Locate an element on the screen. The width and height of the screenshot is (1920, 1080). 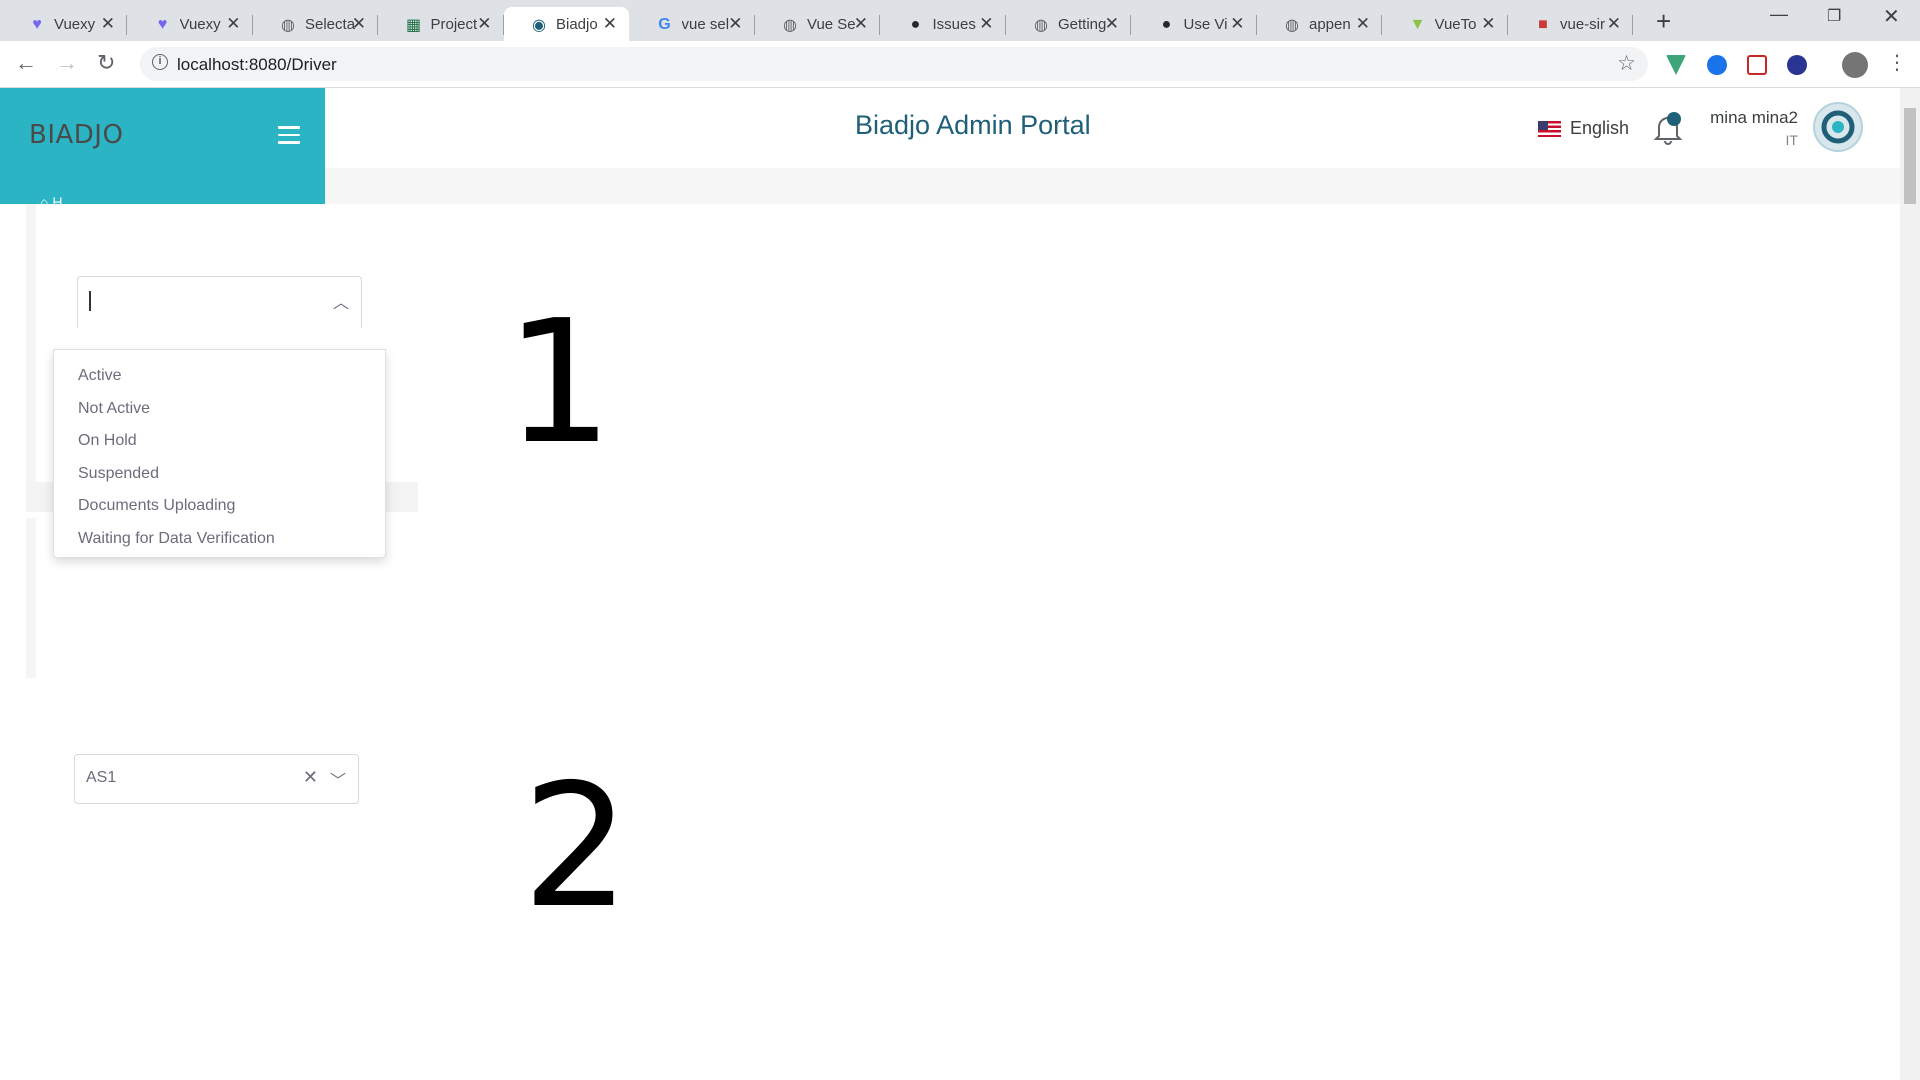
close-window-icon: ✕ is located at coordinates (1891, 16).